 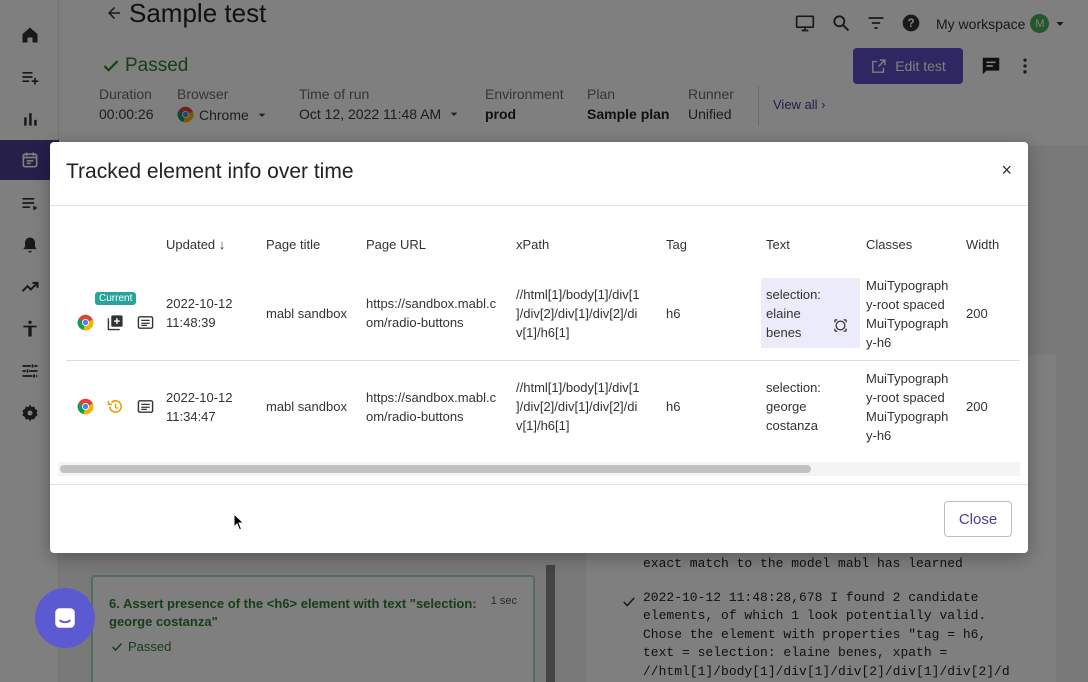 I want to click on column-header-updated: Updated ↓, so click(x=195, y=244).